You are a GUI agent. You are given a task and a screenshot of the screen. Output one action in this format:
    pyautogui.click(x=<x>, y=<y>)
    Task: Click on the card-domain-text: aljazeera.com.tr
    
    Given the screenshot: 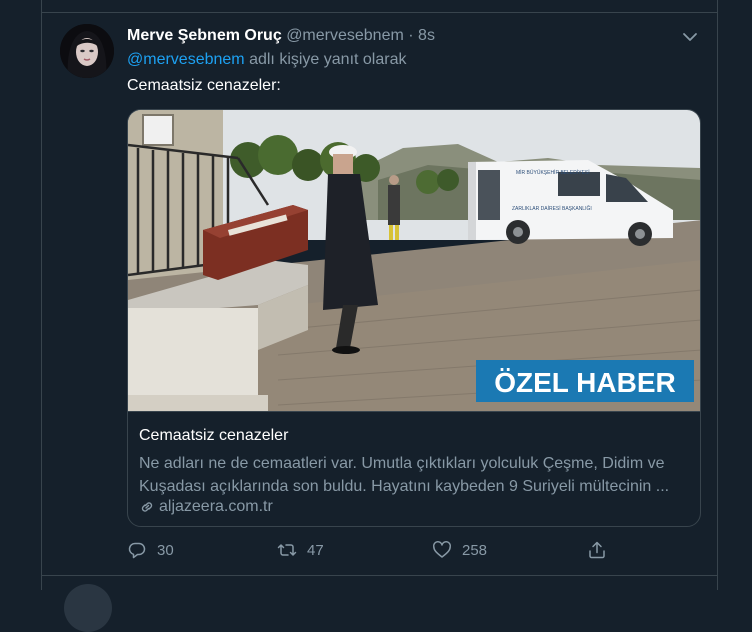 What is the action you would take?
    pyautogui.click(x=216, y=506)
    